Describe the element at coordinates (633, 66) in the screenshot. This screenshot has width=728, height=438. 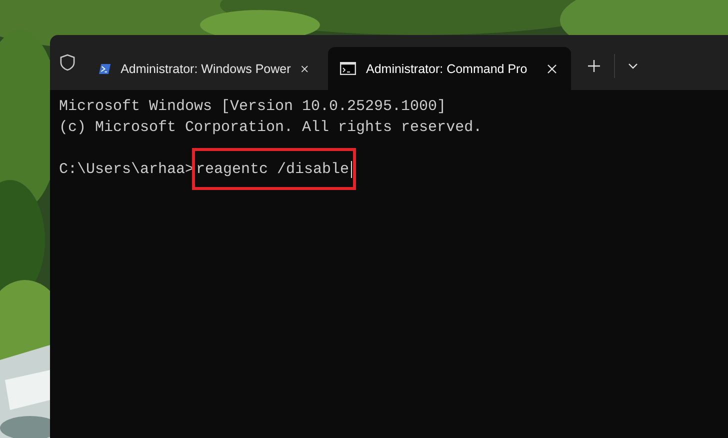
I see `chevron-down-icon` at that location.